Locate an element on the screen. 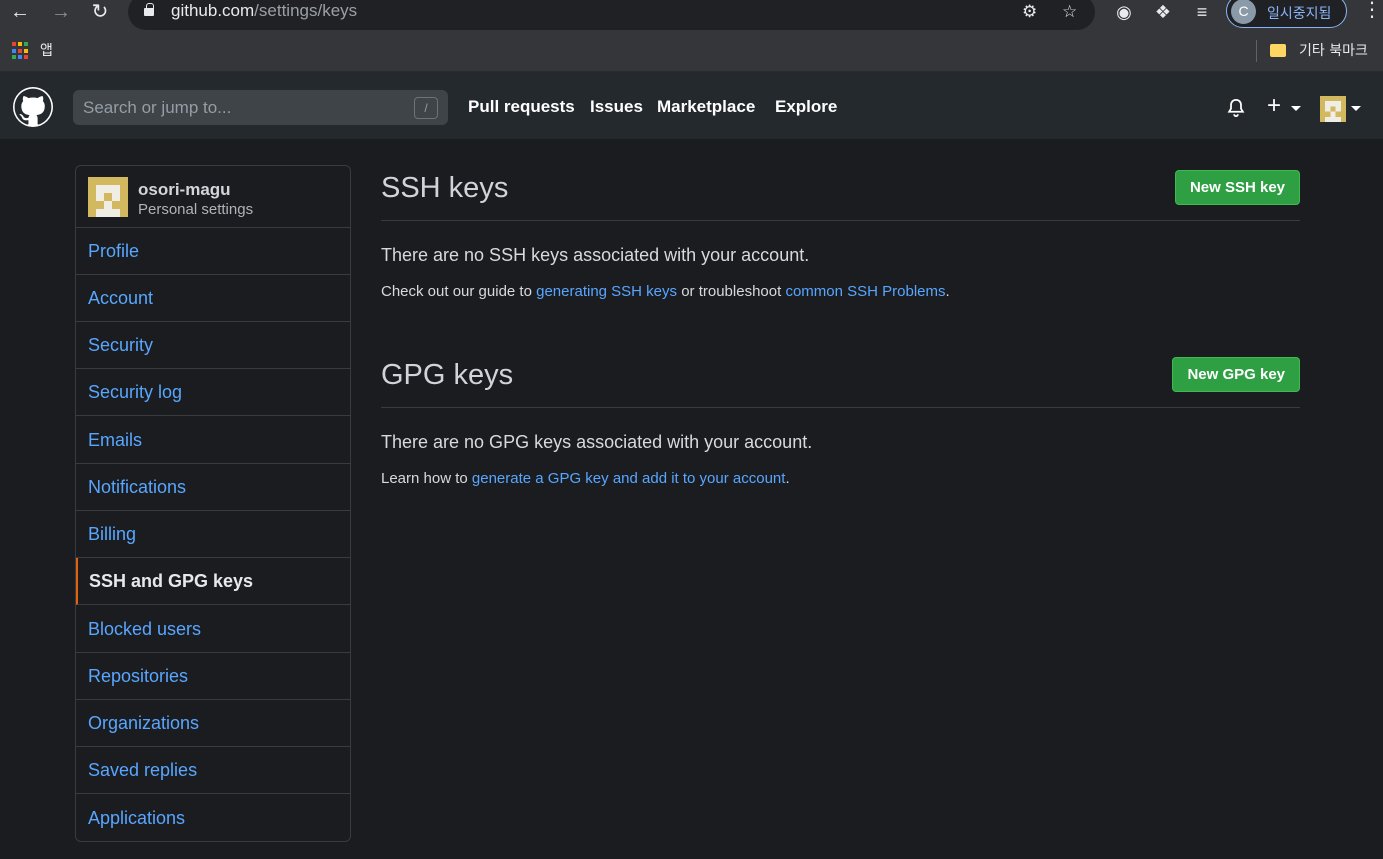  sidebar-item-label: Security log is located at coordinates (135, 392).